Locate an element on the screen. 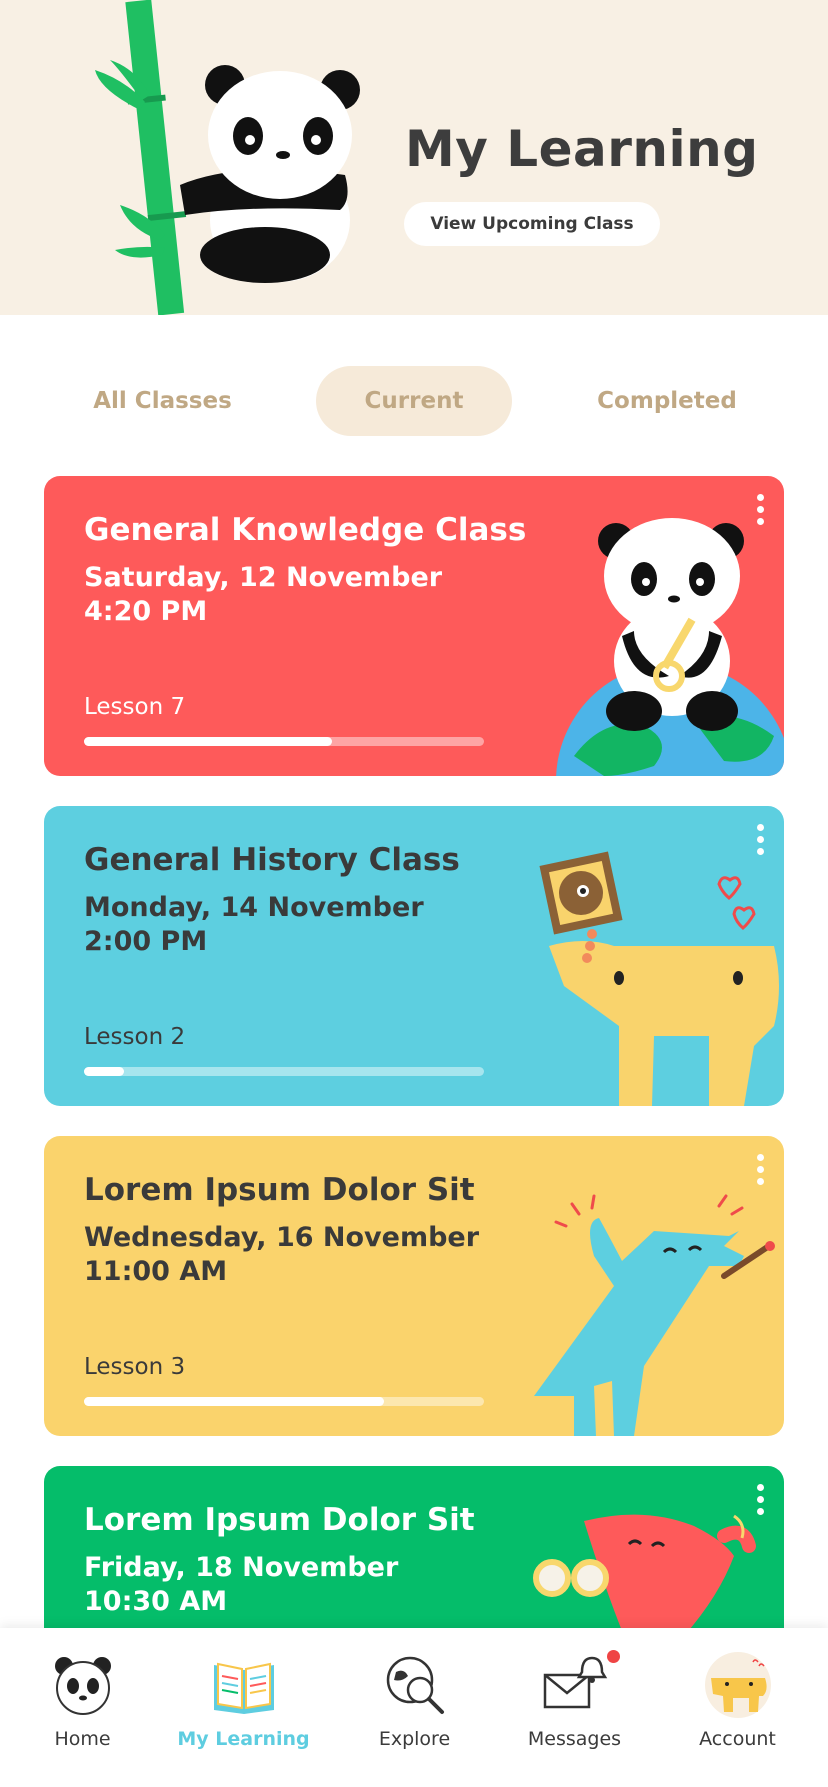 The width and height of the screenshot is (828, 1787). tab-current: Current is located at coordinates (414, 401).